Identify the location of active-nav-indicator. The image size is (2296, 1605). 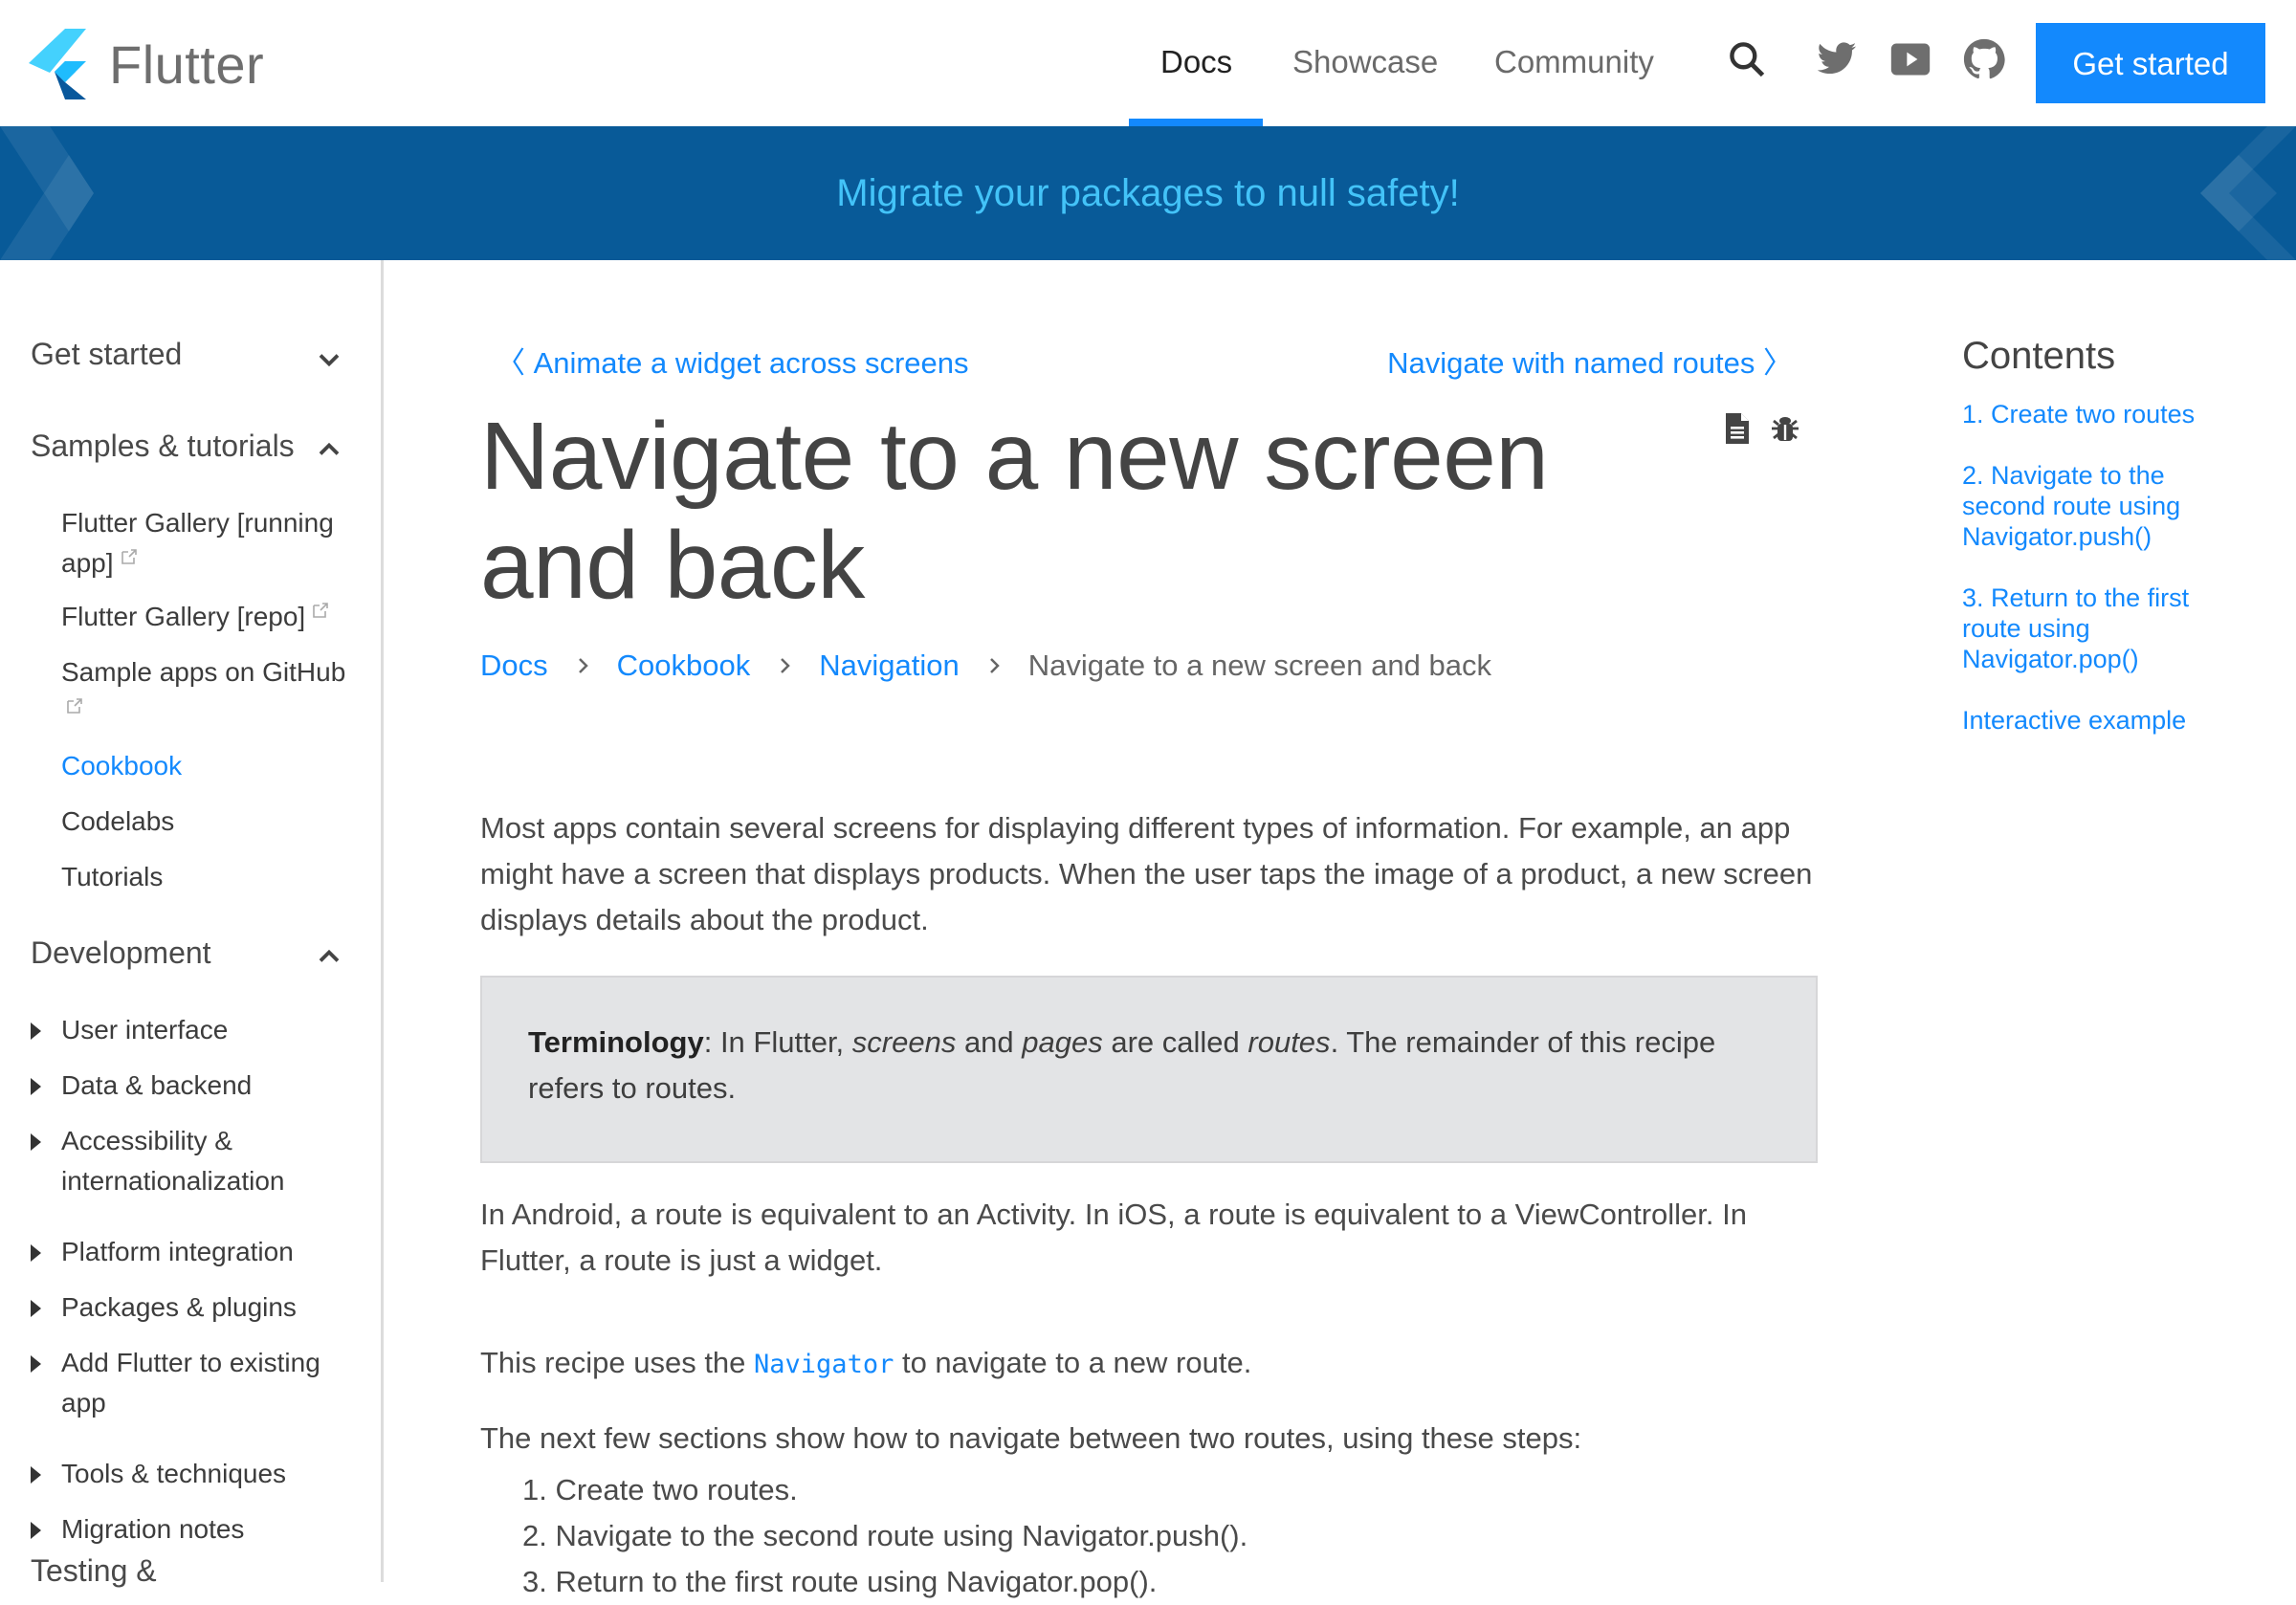
(1196, 122).